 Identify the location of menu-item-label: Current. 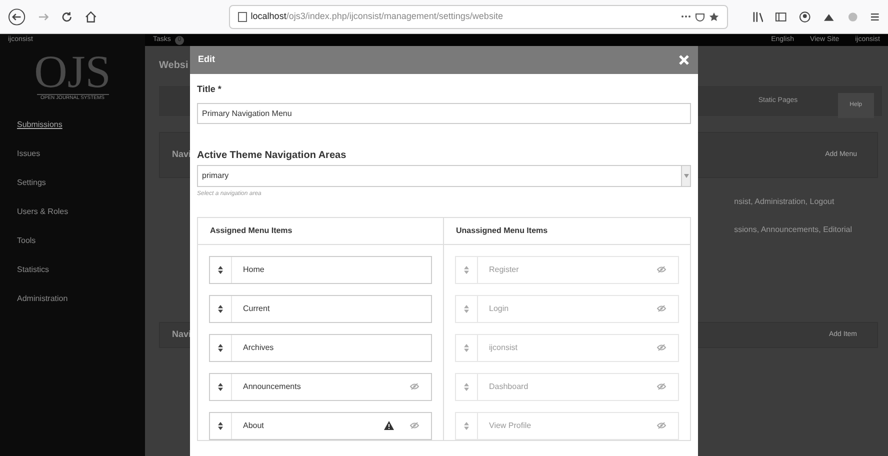
(257, 308).